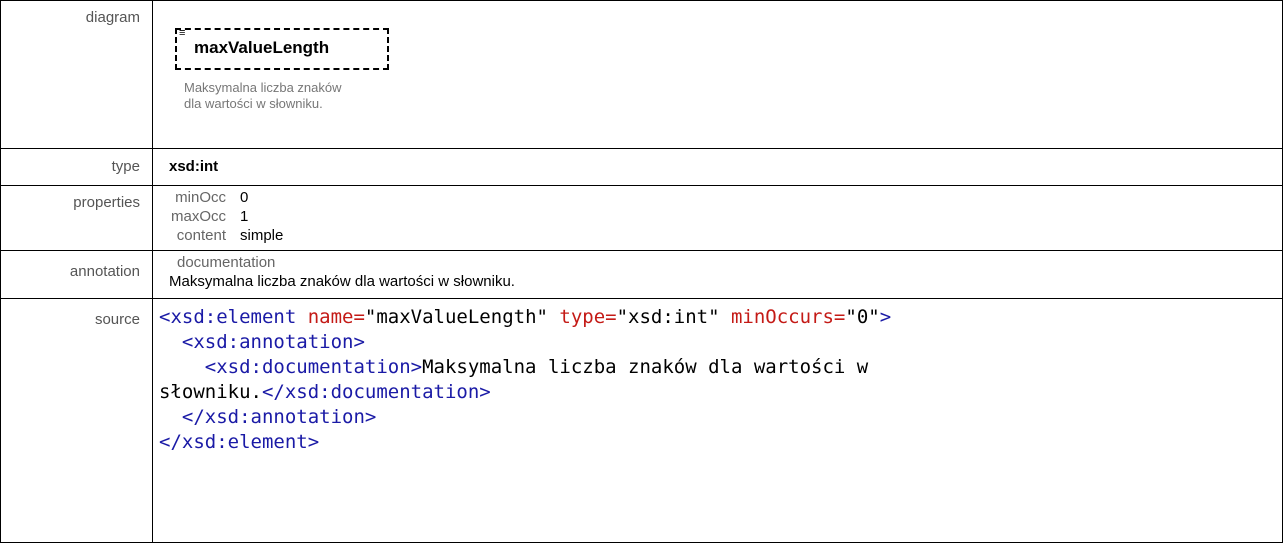  What do you see at coordinates (782, 317) in the screenshot?
I see `code-attr: minOccurs=` at bounding box center [782, 317].